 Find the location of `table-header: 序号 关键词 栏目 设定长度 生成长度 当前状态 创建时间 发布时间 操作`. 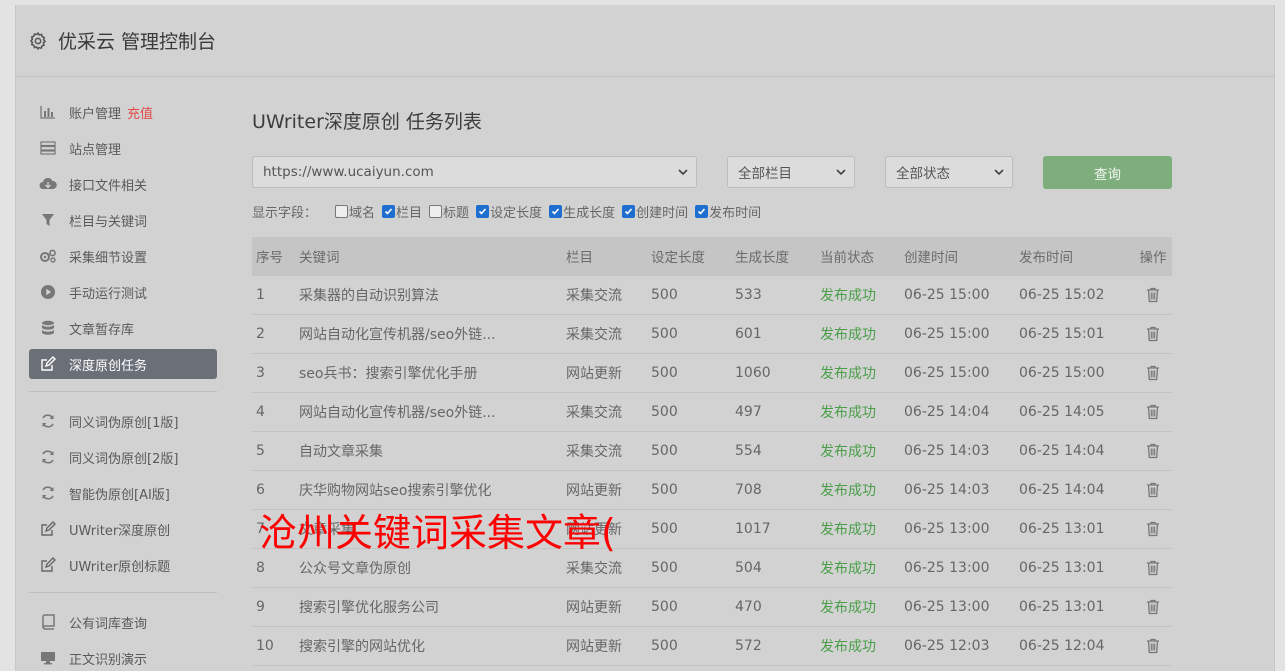

table-header: 序号 关键词 栏目 设定长度 生成长度 当前状态 创建时间 发布时间 操作 is located at coordinates (712, 256).